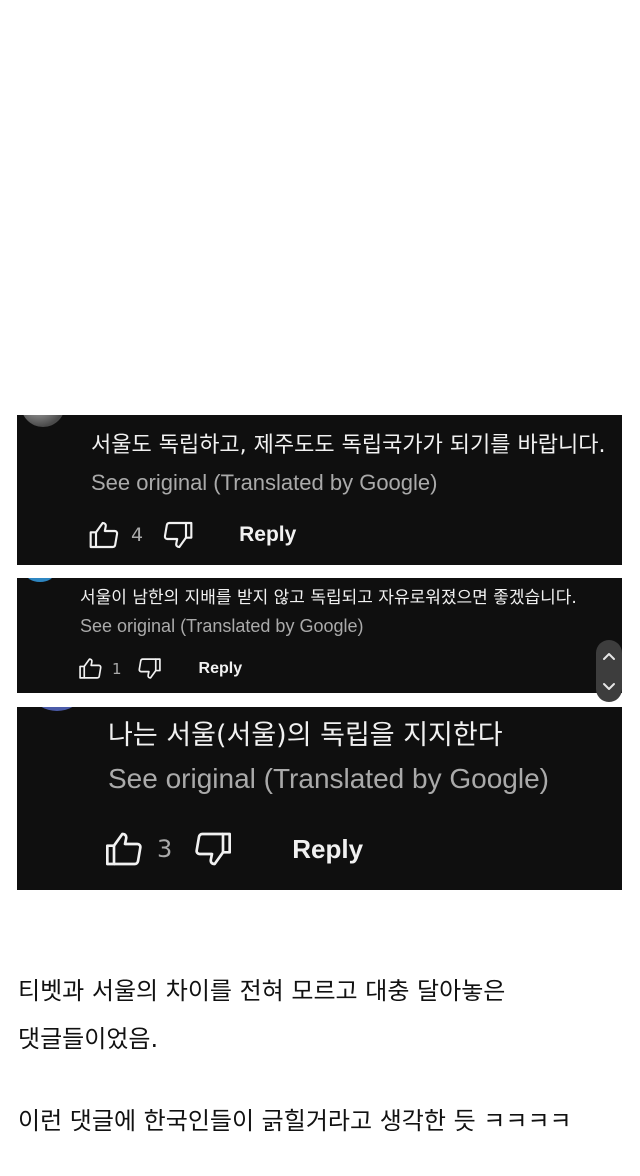  What do you see at coordinates (328, 598) in the screenshot?
I see `comment-text: 서울이 남한의 지배를 받지 않고 독립되고 자유로워졌으면 좋겠습니다.` at bounding box center [328, 598].